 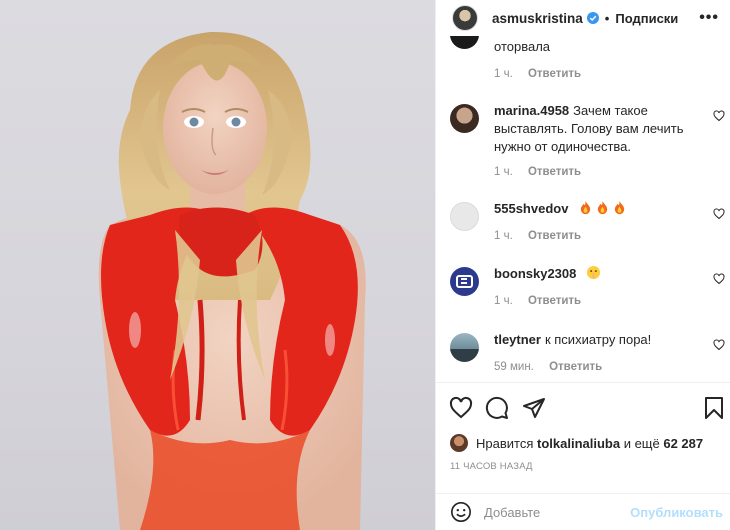 I want to click on likes-count: 62 287, so click(x=683, y=443).